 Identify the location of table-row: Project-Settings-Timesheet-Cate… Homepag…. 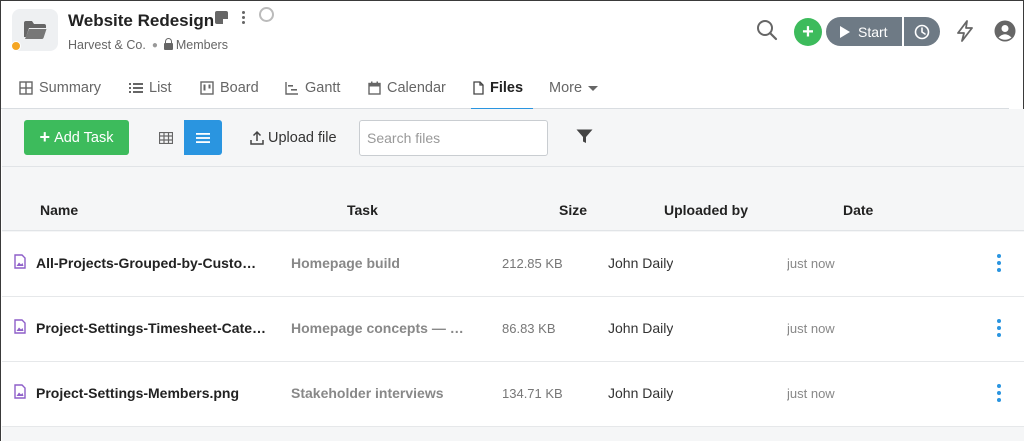
(513, 329).